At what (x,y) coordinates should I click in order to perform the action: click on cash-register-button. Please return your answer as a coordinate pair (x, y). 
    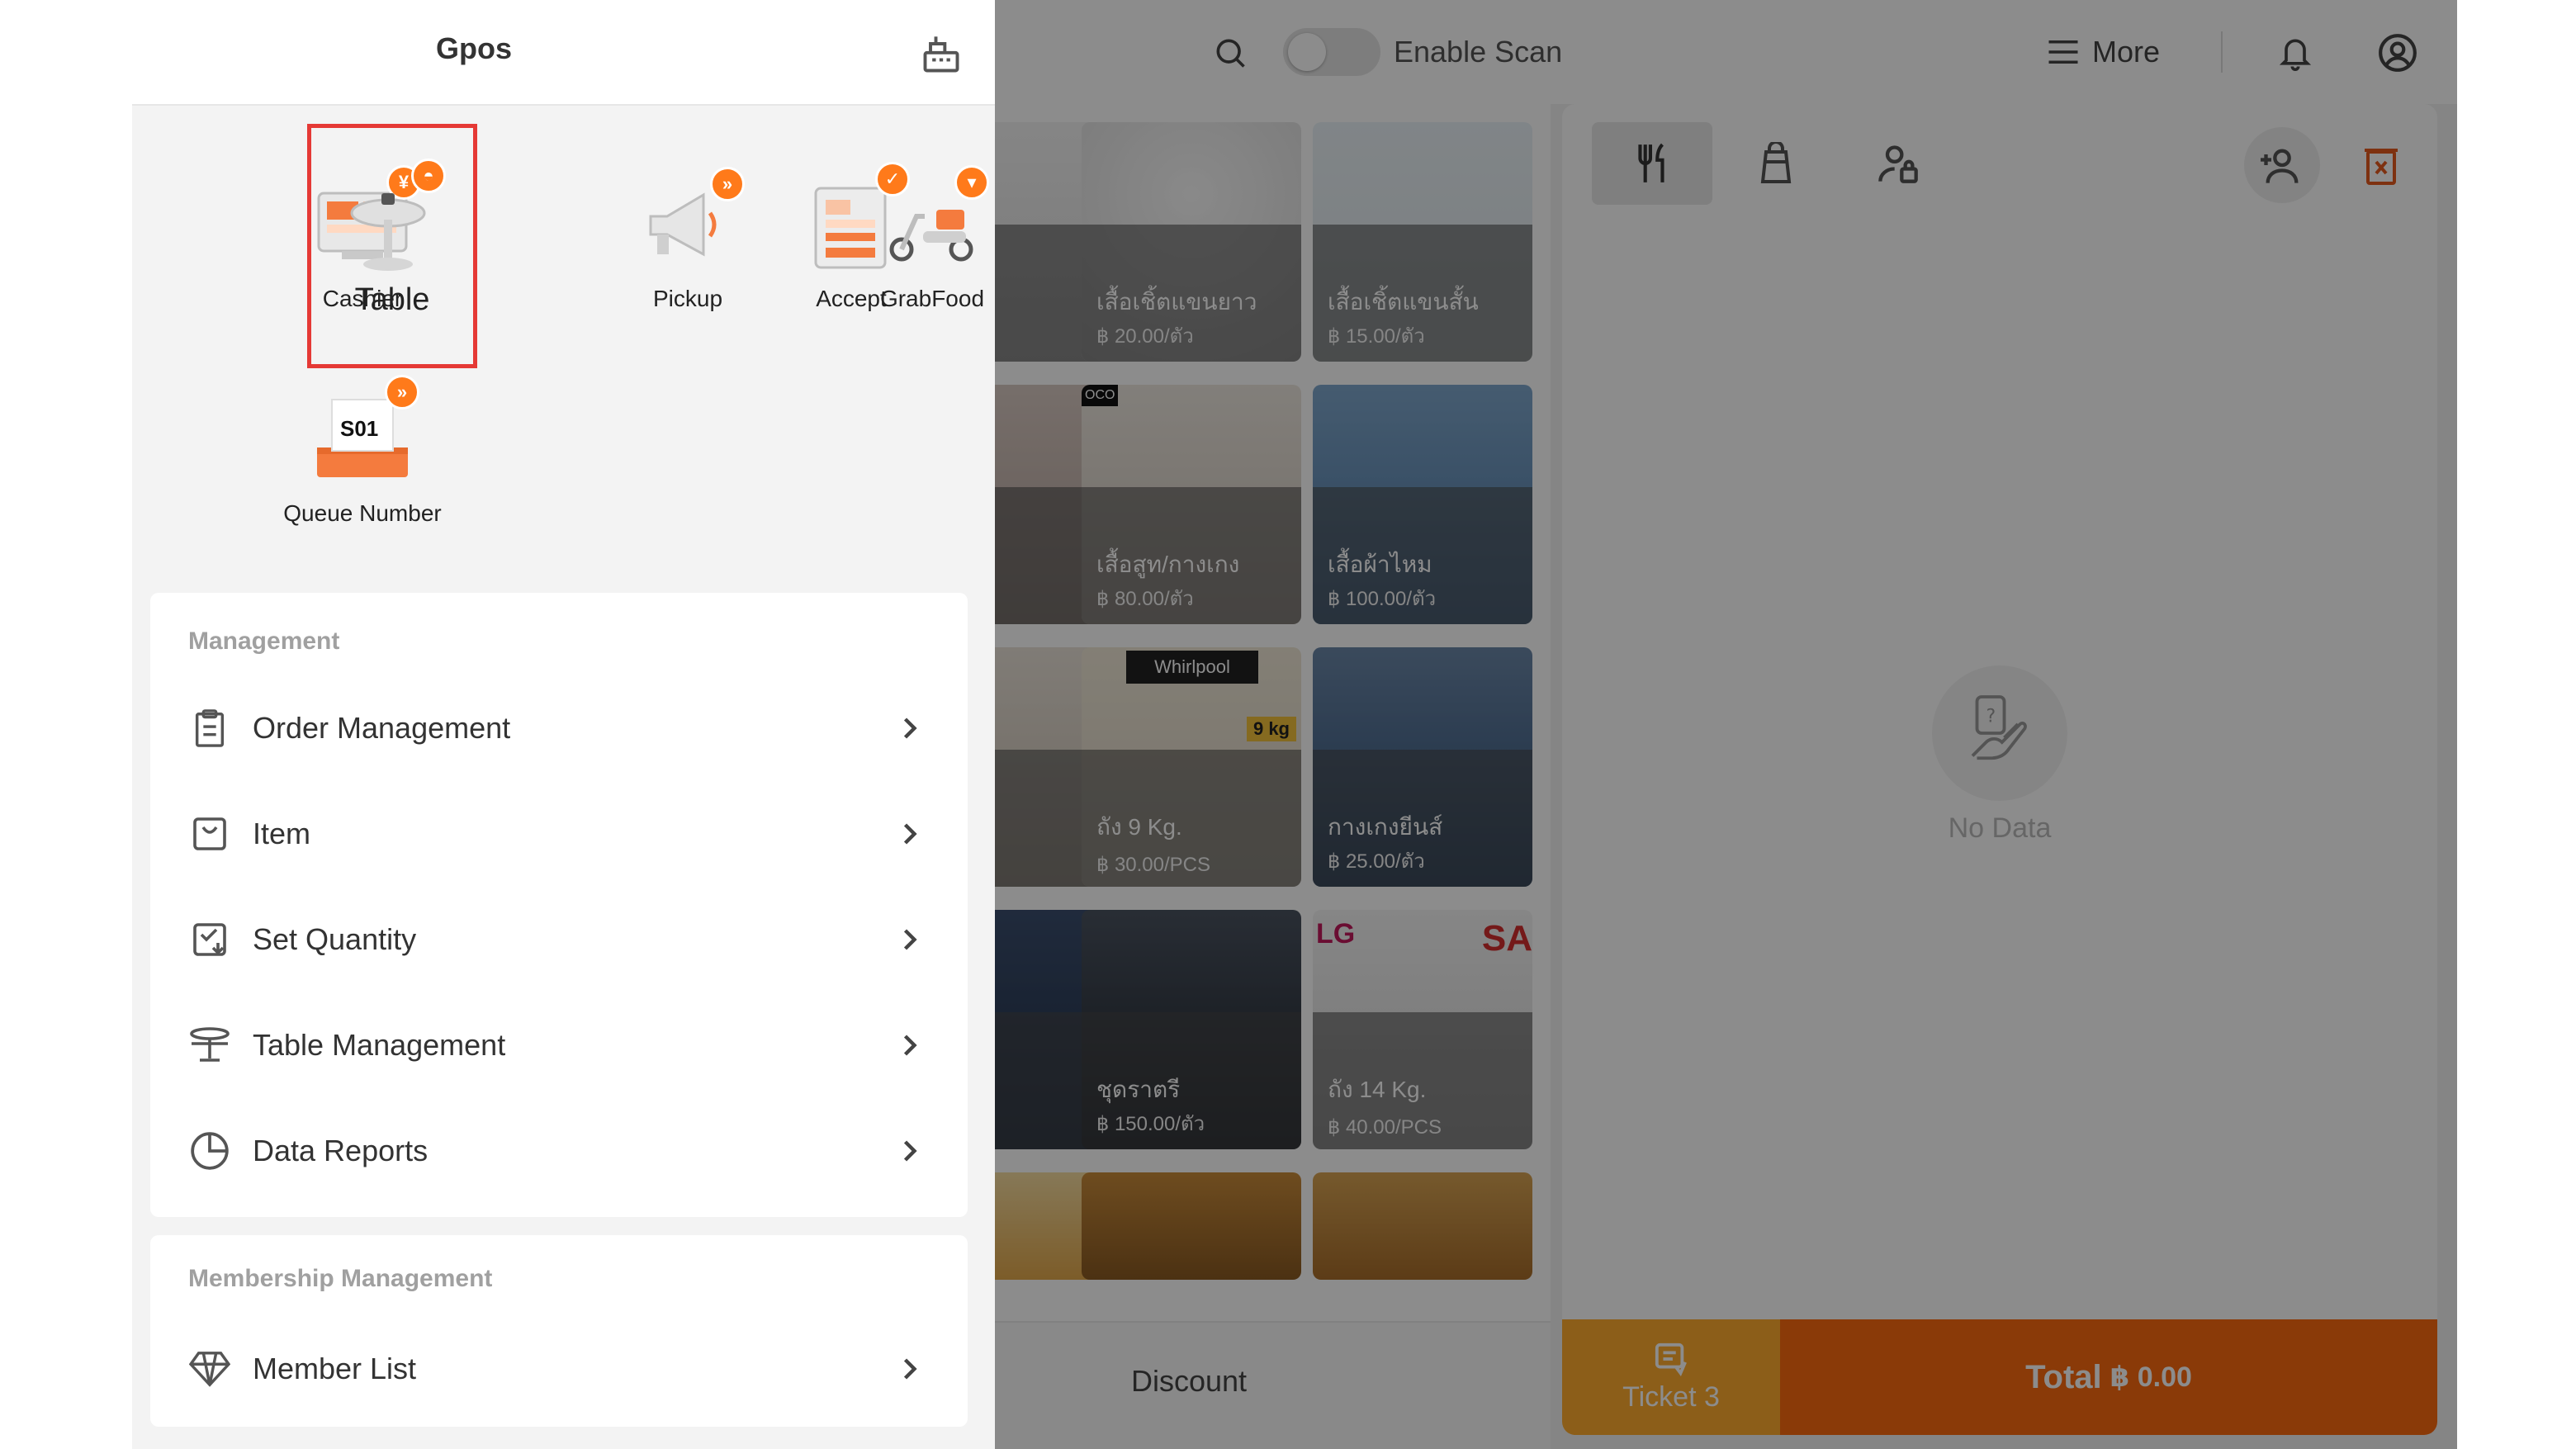
    Looking at the image, I should click on (941, 54).